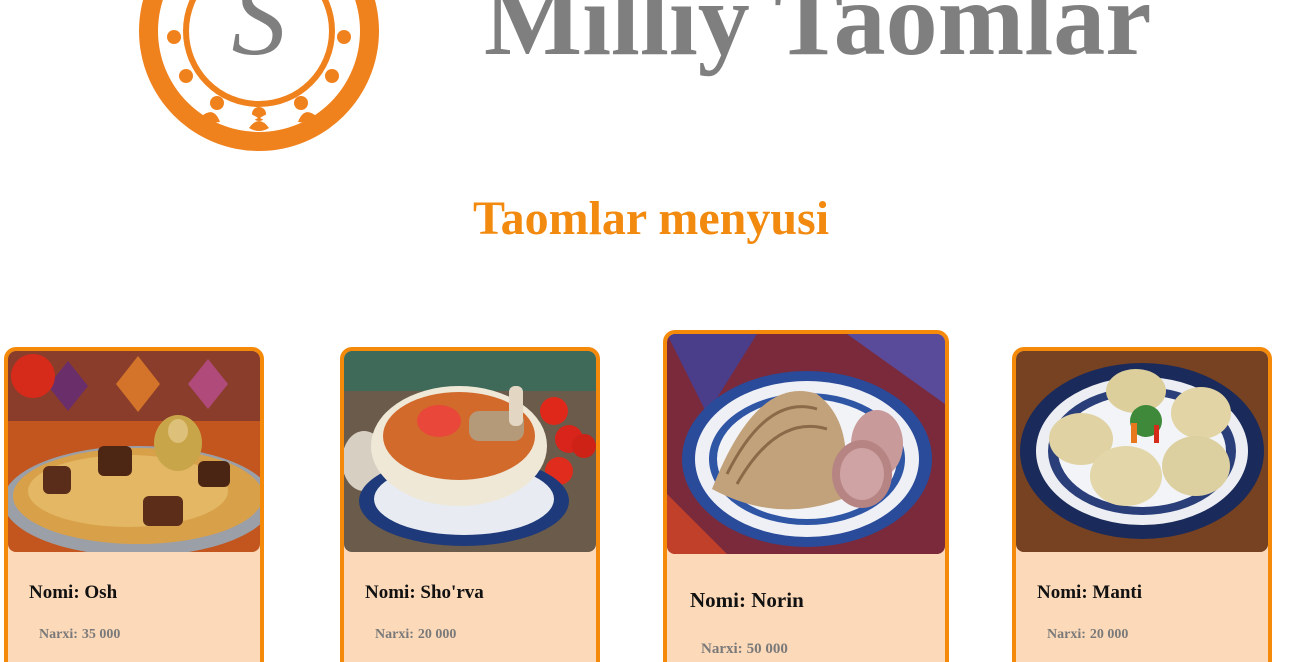  I want to click on food-card-manti: Nomi: Manti Narxi: 20 000, so click(1142, 504).